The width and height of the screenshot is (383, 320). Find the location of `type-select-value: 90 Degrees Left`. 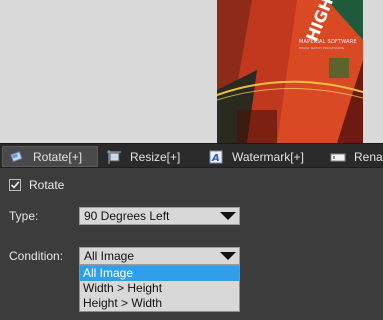

type-select-value: 90 Degrees Left is located at coordinates (127, 216).